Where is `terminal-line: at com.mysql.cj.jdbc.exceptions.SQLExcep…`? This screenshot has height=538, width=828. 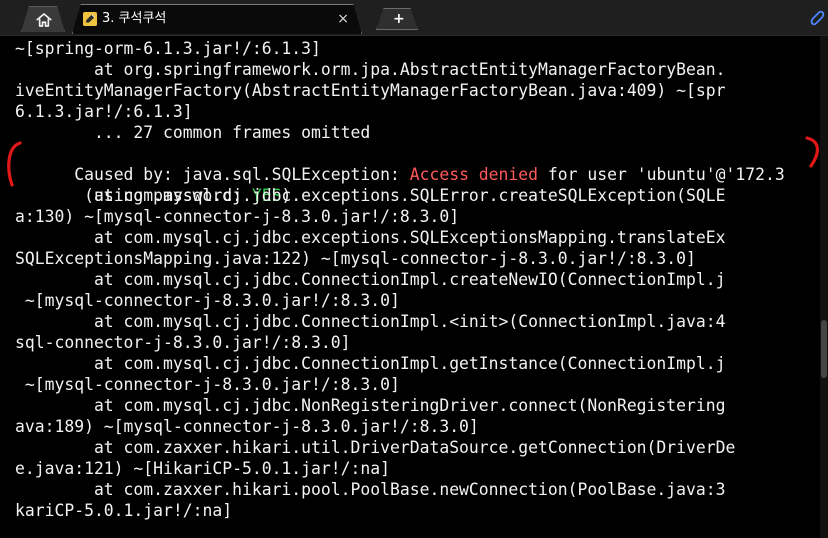
terminal-line: at com.mysql.cj.jdbc.exceptions.SQLExcep… is located at coordinates (370, 237).